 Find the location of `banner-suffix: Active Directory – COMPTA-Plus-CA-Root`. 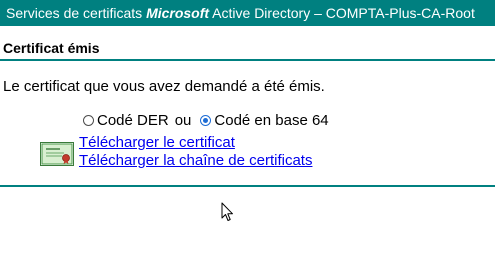

banner-suffix: Active Directory – COMPTA-Plus-CA-Root is located at coordinates (342, 13).